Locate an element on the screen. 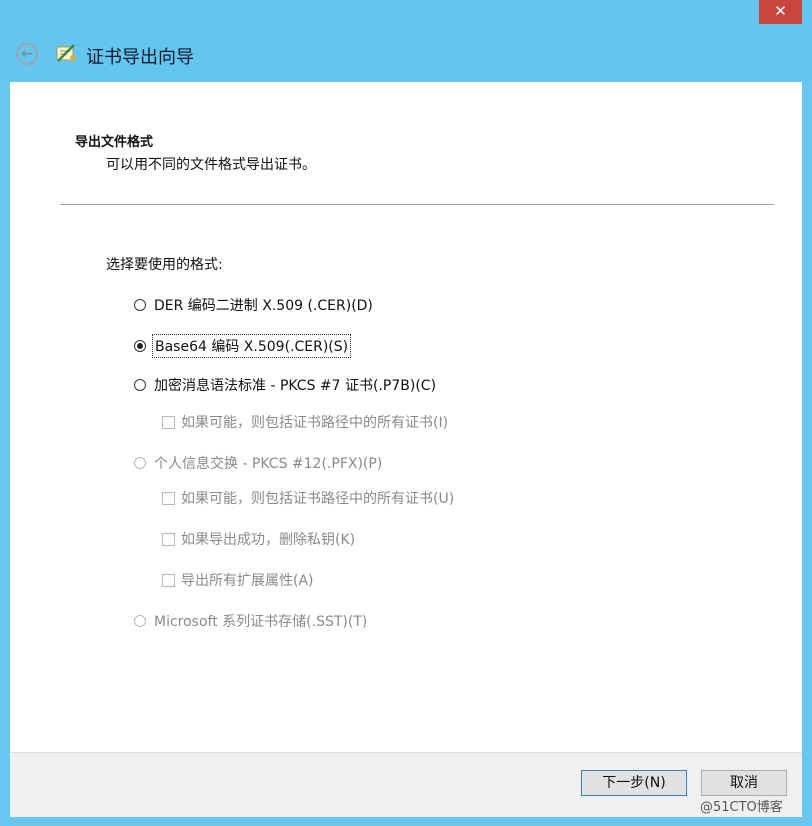  radio-sst: Microsoft 系列证书存储(.SST)(T) is located at coordinates (250, 621).